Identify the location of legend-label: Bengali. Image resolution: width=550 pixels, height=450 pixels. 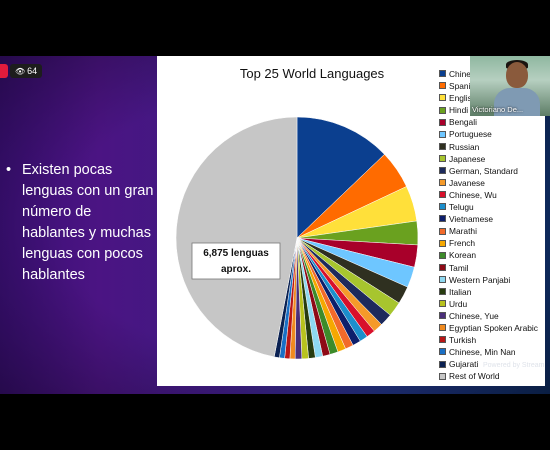
(463, 122).